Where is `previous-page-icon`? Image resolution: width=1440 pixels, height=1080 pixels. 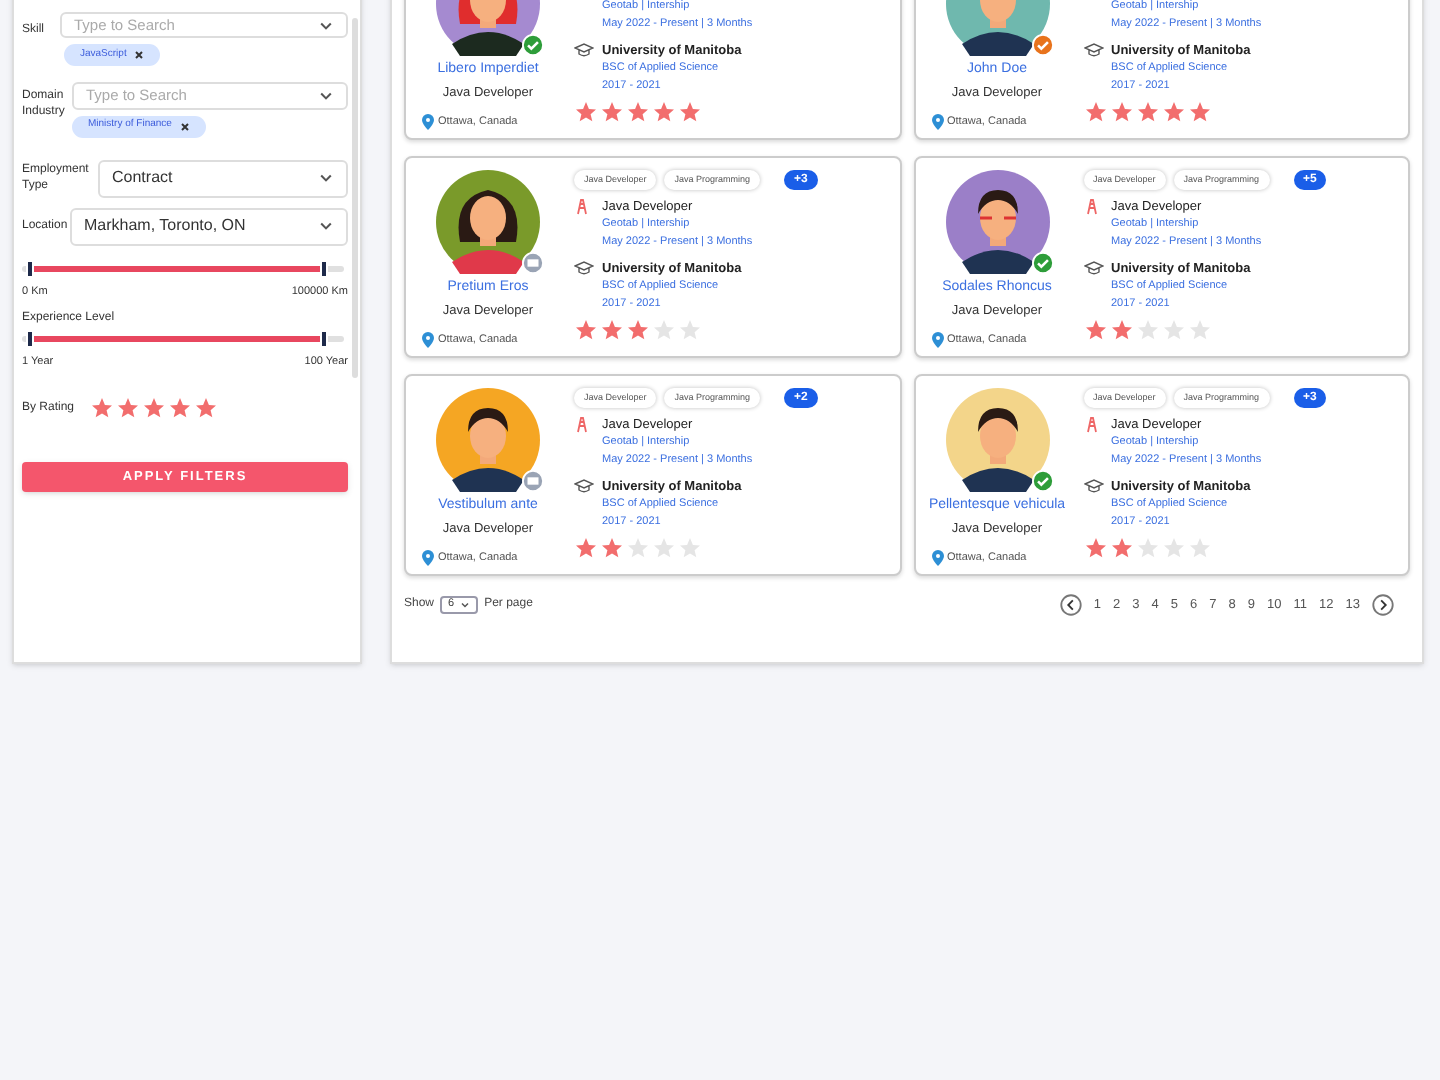 previous-page-icon is located at coordinates (1070, 605).